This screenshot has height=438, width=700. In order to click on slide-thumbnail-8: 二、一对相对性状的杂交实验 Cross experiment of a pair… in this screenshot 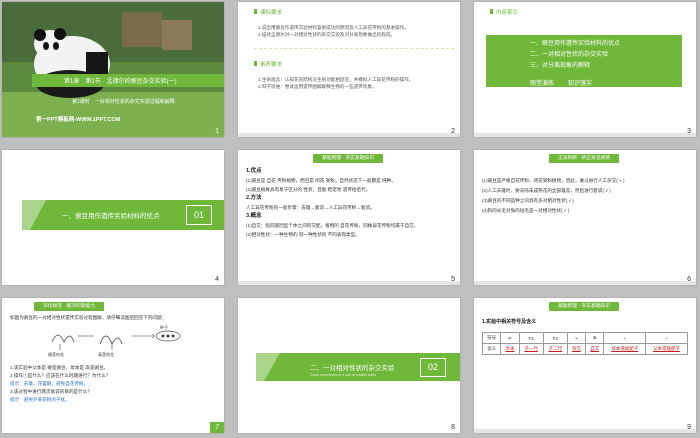, I will do `click(349, 365)`.